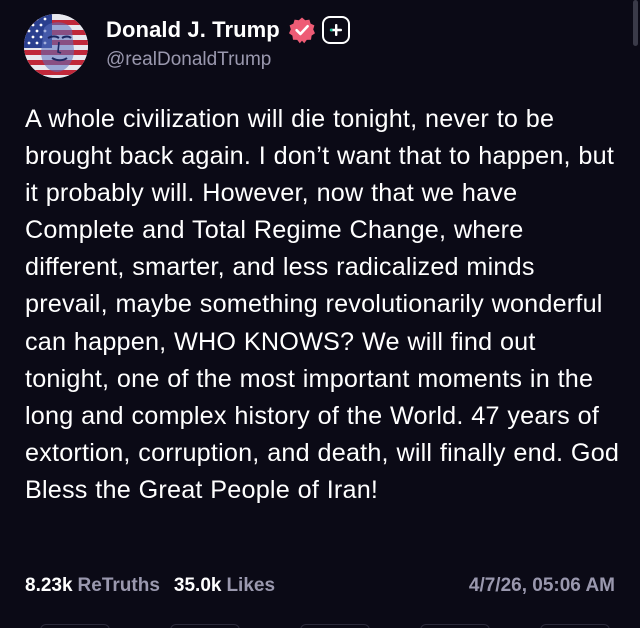  I want to click on post-timestamp: 4/7/26, 05:06 AM, so click(542, 586).